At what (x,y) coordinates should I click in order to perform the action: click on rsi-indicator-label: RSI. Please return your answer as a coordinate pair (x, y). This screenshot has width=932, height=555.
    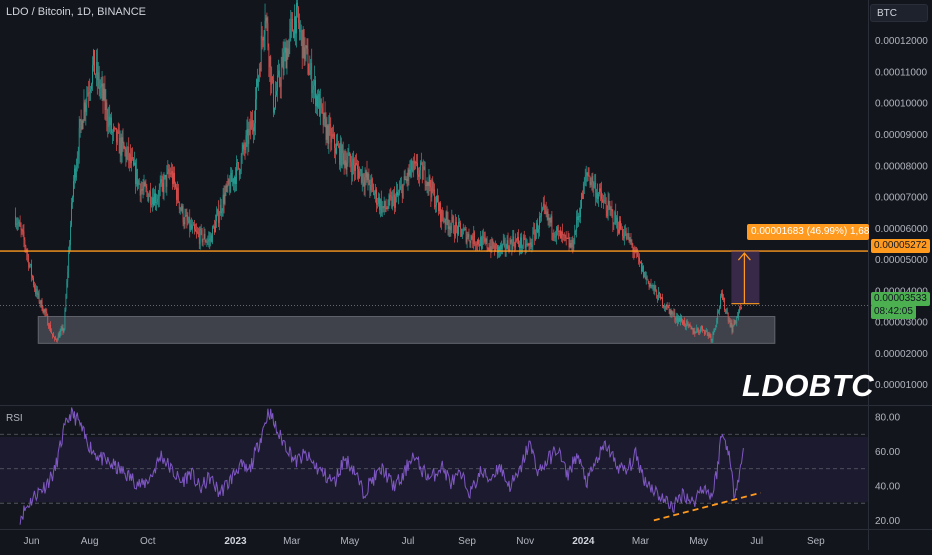
    Looking at the image, I should click on (14, 418).